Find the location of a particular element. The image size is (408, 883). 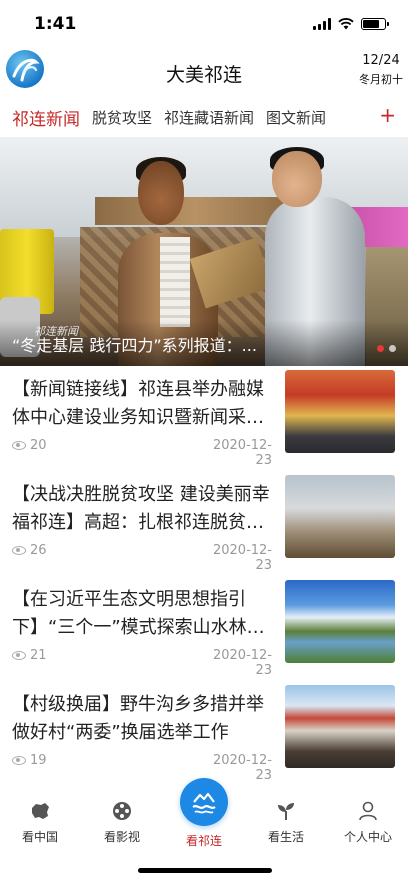

view-count: 19 is located at coordinates (29, 760).